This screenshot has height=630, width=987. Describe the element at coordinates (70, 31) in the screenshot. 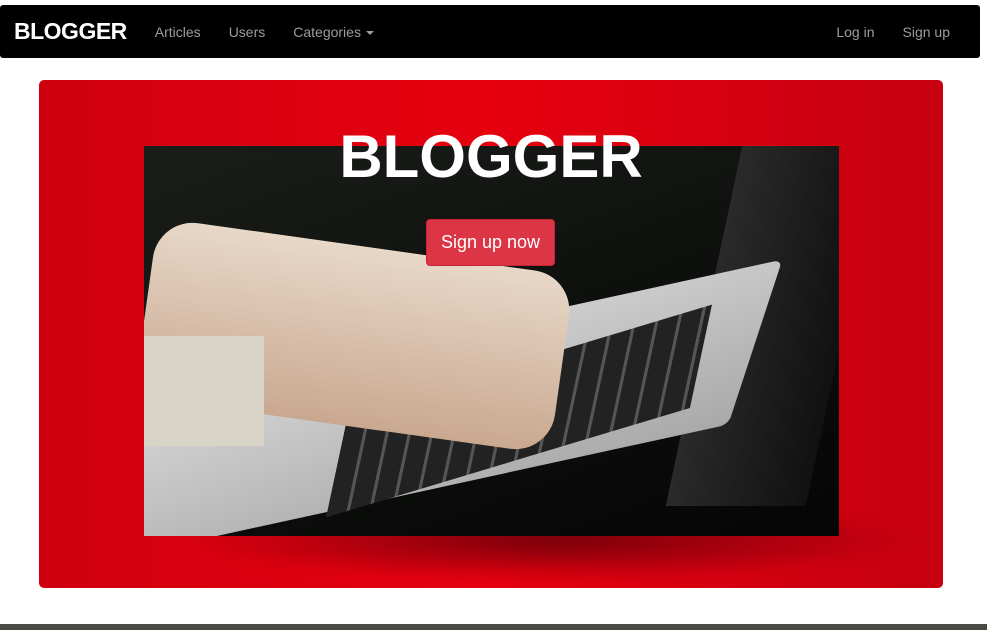

I see `brand-logo: BLOGGER` at that location.